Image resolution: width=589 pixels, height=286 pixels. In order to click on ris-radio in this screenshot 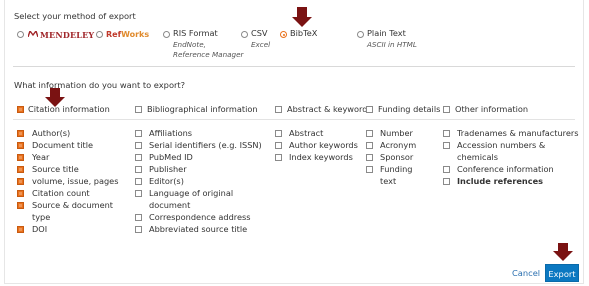, I will do `click(166, 34)`.